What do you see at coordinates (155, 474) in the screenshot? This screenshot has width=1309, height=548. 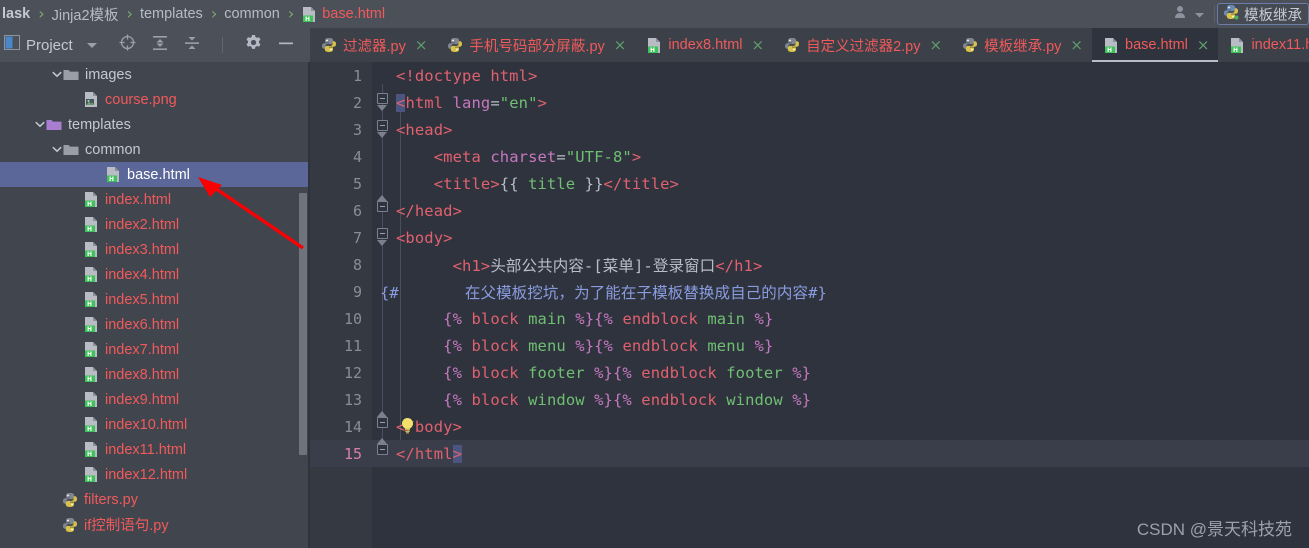 I see `tree-item-index12-html: H index12.html` at bounding box center [155, 474].